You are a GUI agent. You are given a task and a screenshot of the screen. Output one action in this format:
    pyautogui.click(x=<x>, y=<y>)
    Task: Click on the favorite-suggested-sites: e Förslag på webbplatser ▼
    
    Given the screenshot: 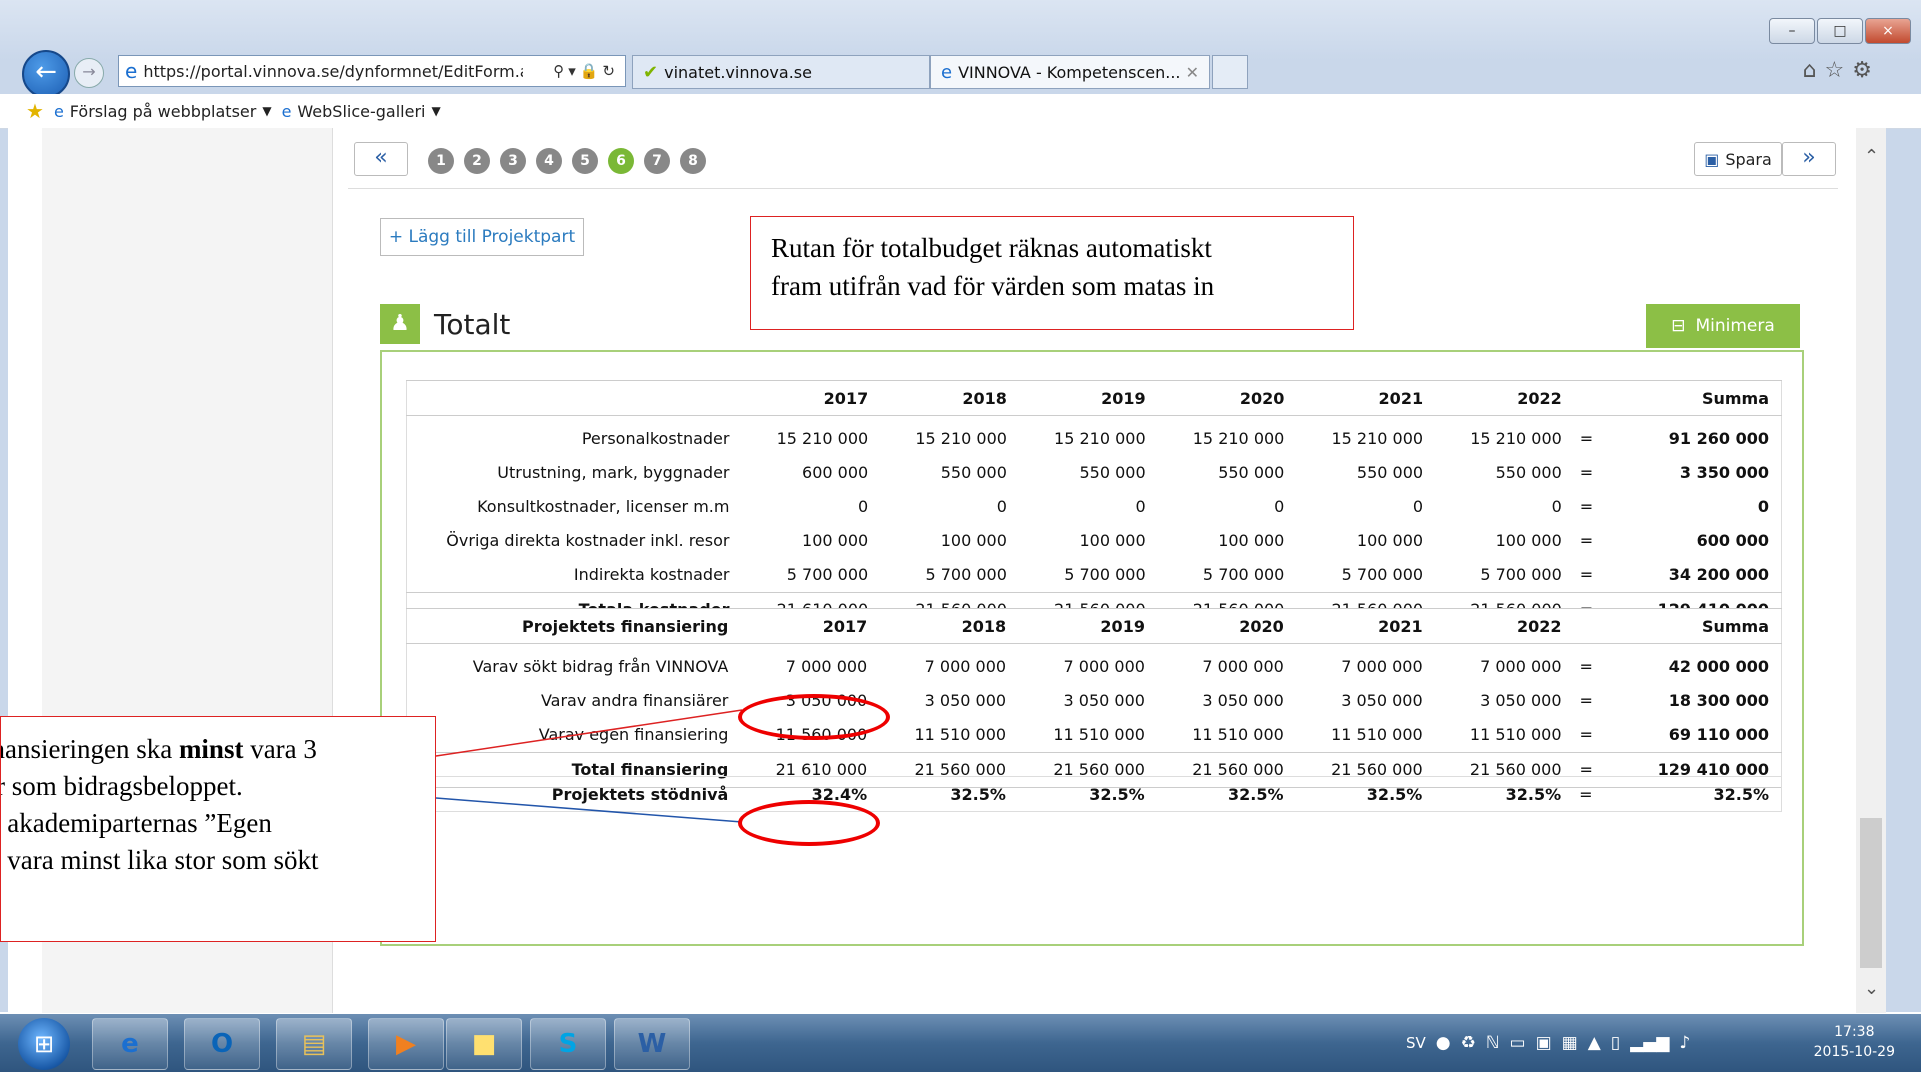 What is the action you would take?
    pyautogui.click(x=163, y=111)
    